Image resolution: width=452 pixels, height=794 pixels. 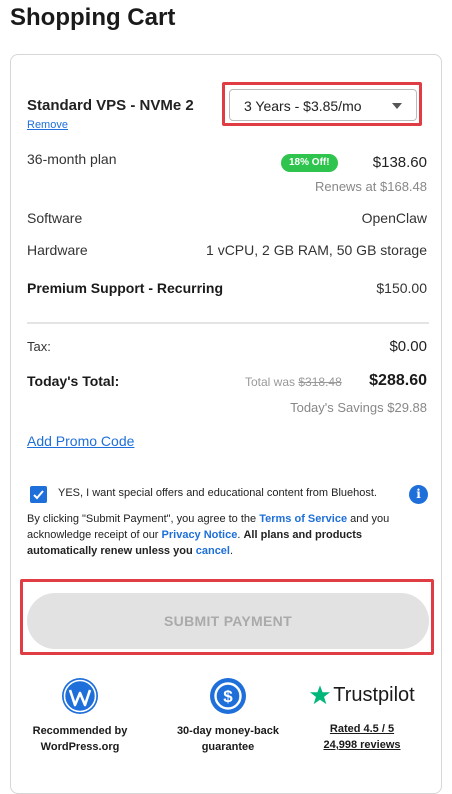 I want to click on total-was-value: $318.48, so click(x=320, y=382).